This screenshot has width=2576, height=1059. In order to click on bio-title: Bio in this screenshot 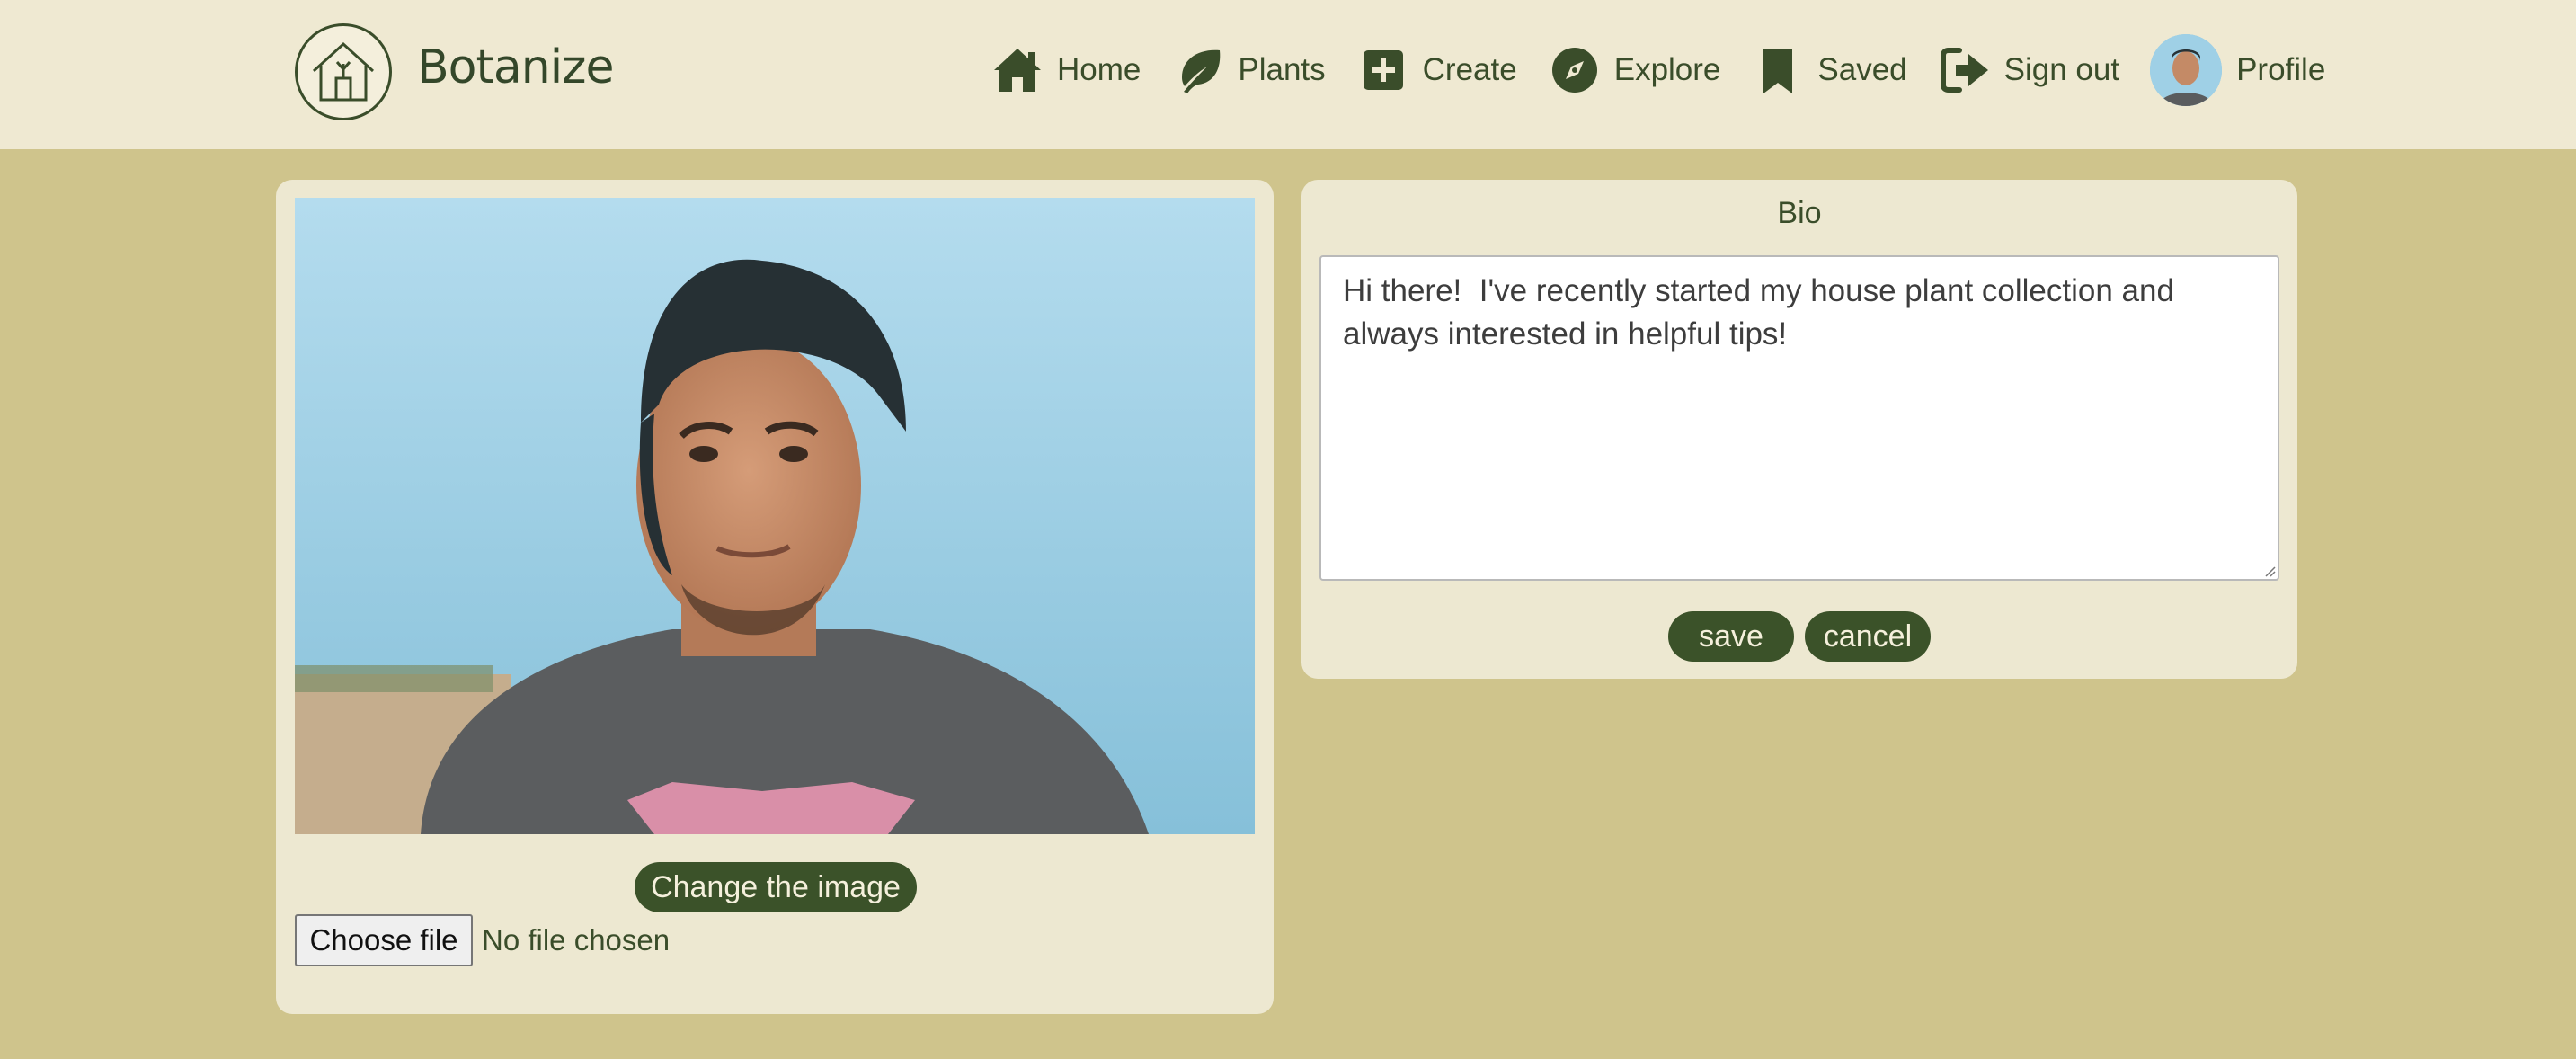, I will do `click(1799, 213)`.